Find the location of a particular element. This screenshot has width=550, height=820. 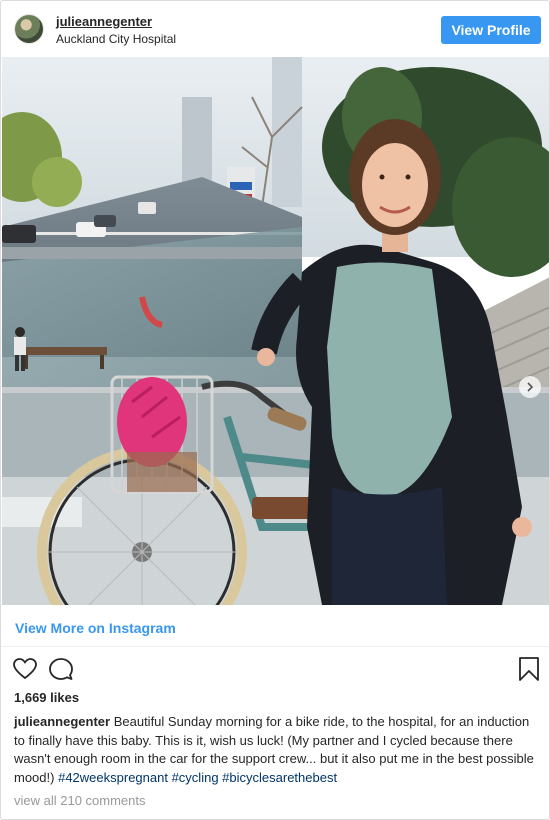

chevron-right-icon is located at coordinates (530, 387).